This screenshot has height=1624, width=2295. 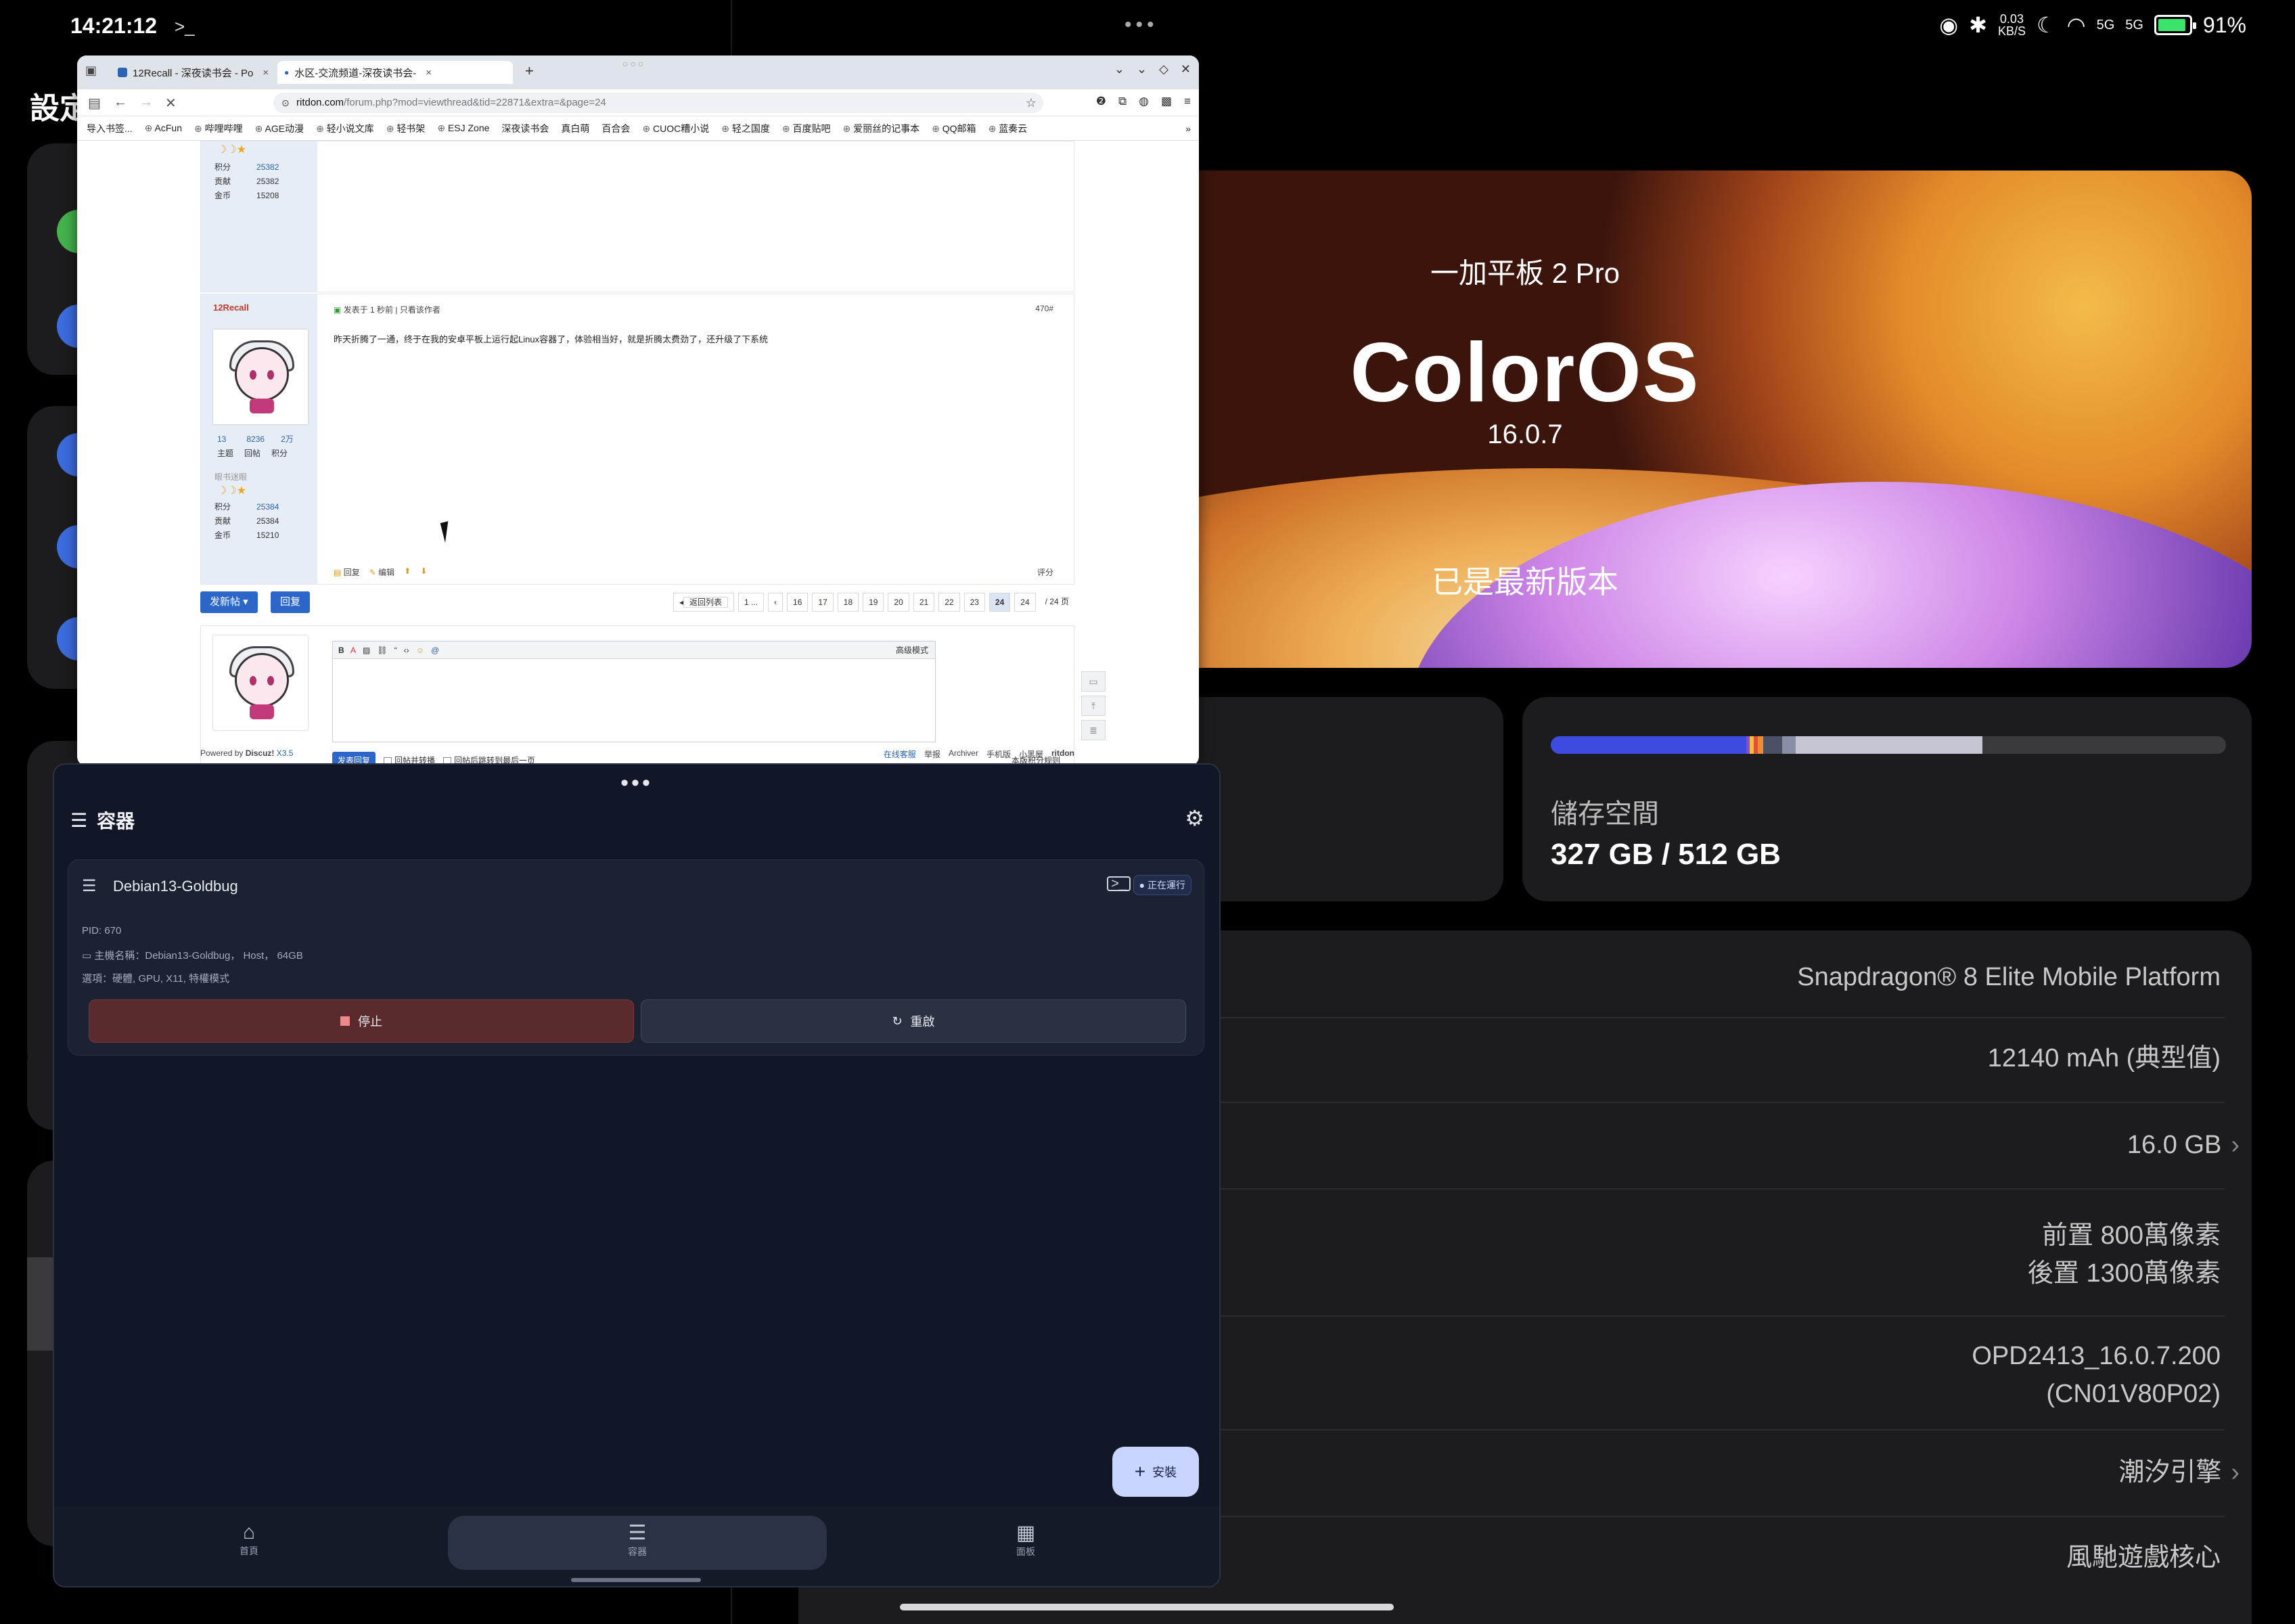 What do you see at coordinates (366, 650) in the screenshot?
I see `image-icon: ▨` at bounding box center [366, 650].